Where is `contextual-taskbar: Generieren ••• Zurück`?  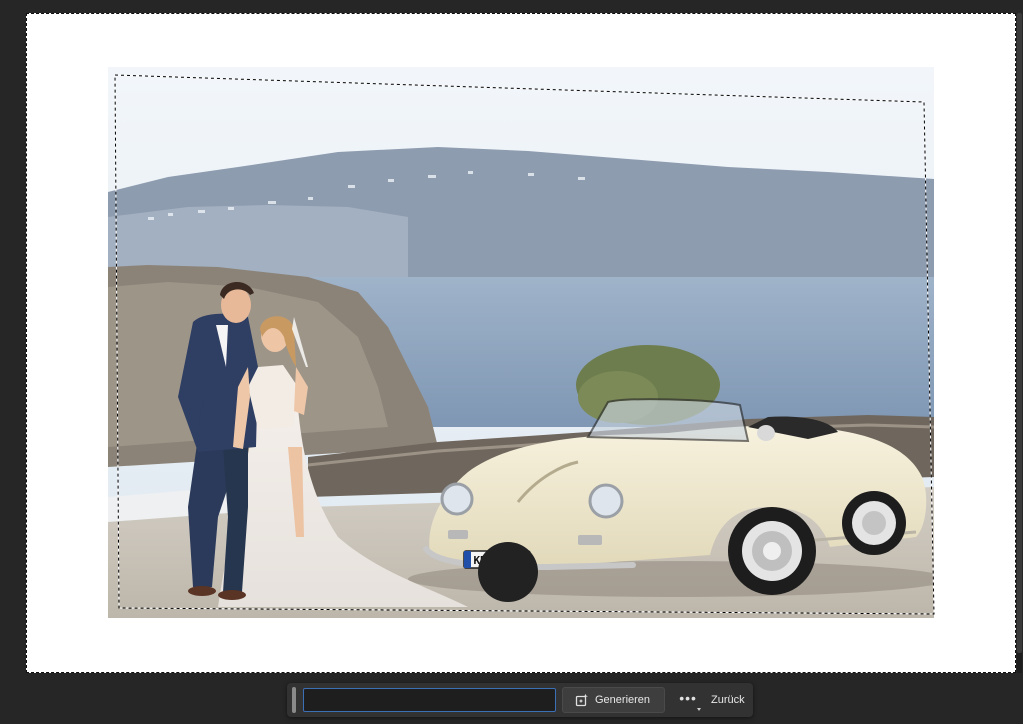
contextual-taskbar: Generieren ••• Zurück is located at coordinates (520, 700).